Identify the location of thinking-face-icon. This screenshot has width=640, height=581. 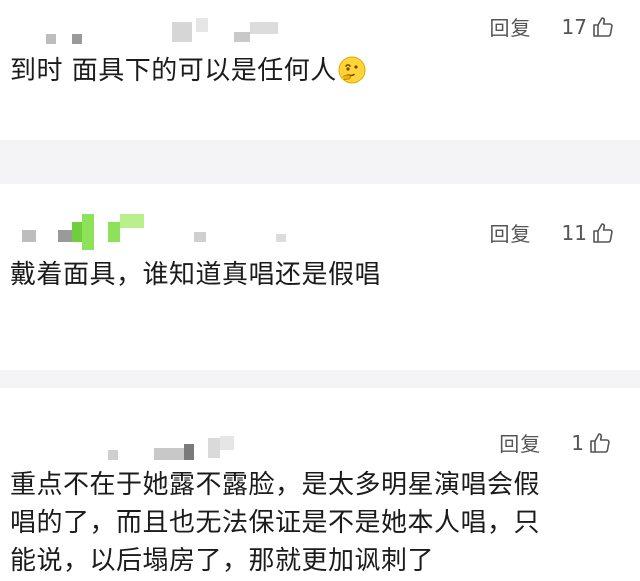
(352, 70).